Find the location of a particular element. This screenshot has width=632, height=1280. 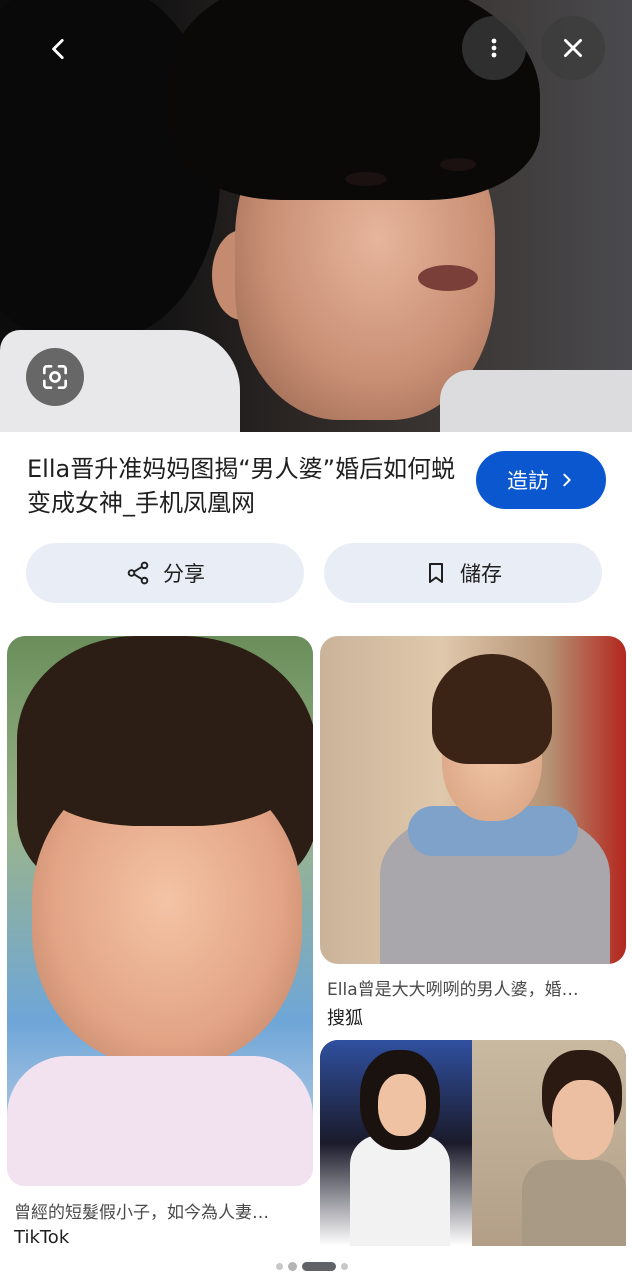

share-button: 分享 is located at coordinates (165, 573).